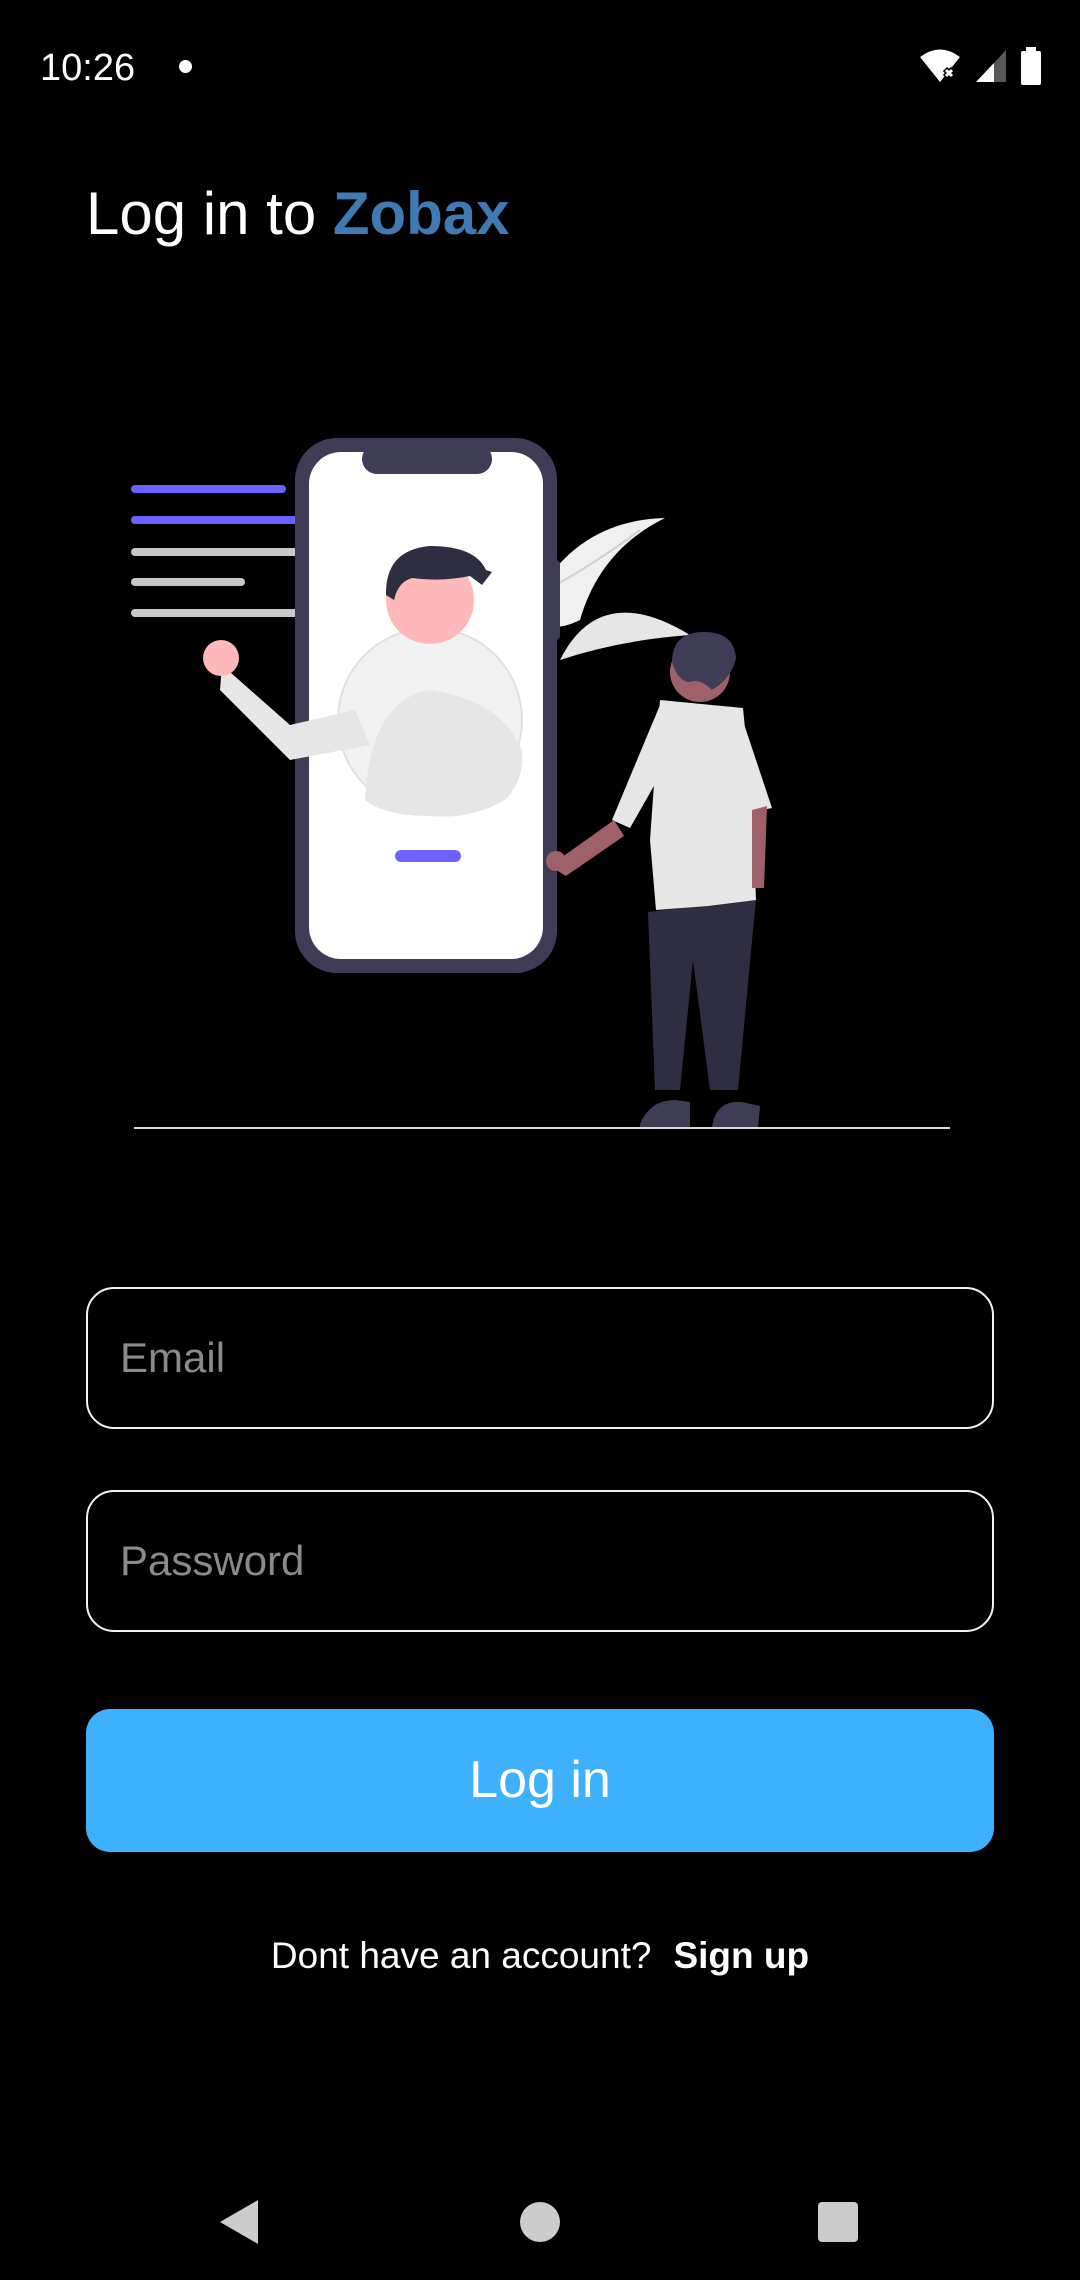 This screenshot has height=2280, width=1080. I want to click on status-time: 10:26, so click(88, 68).